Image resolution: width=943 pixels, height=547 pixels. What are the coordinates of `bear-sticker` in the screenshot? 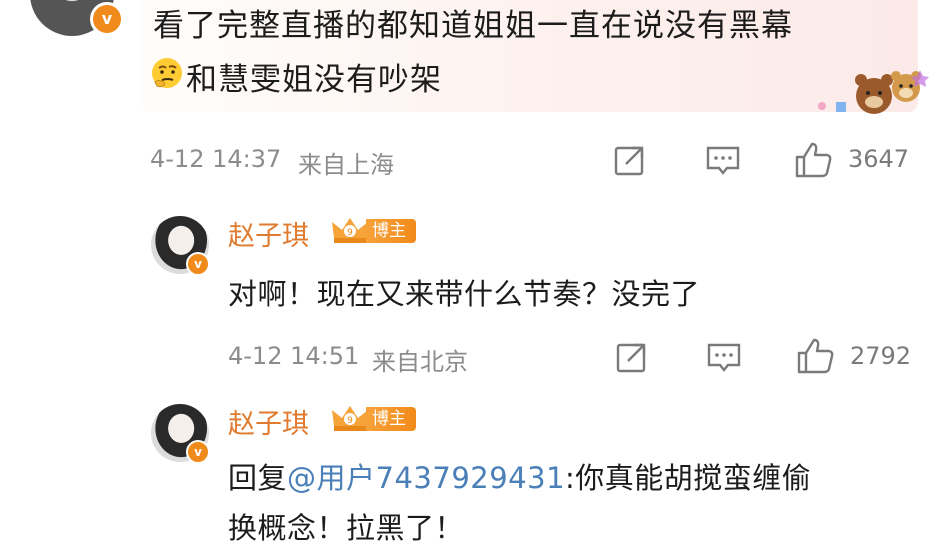 It's located at (870, 92).